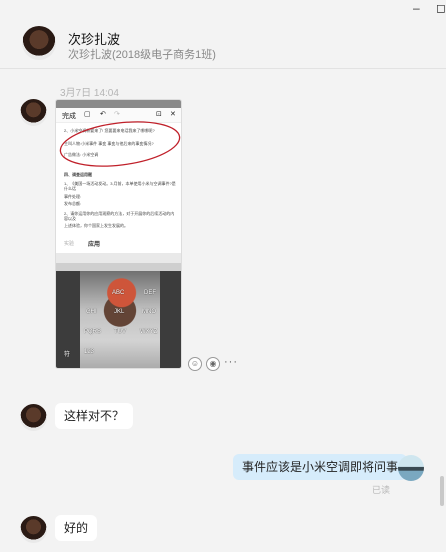  What do you see at coordinates (69, 244) in the screenshot?
I see `doc-footer-label: 实验` at bounding box center [69, 244].